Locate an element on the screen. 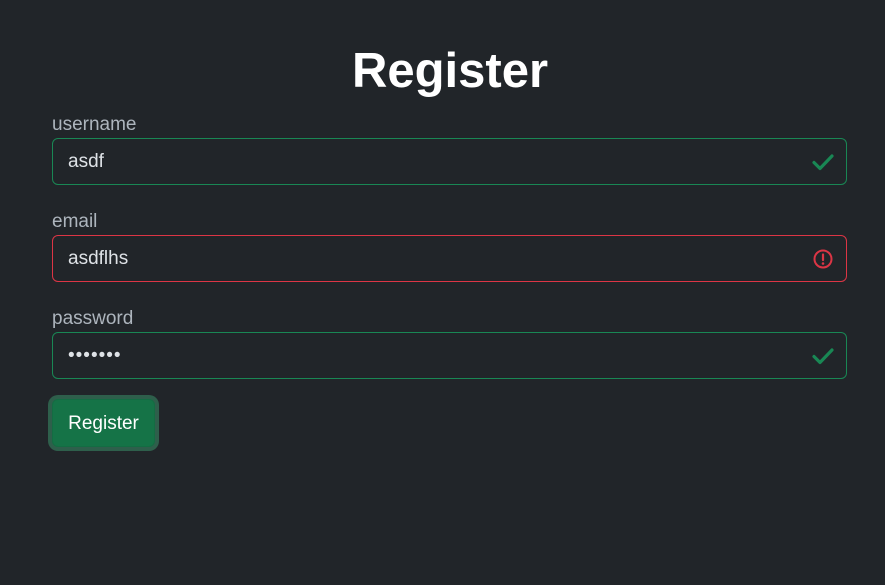  username-field-wrapper is located at coordinates (449, 161).